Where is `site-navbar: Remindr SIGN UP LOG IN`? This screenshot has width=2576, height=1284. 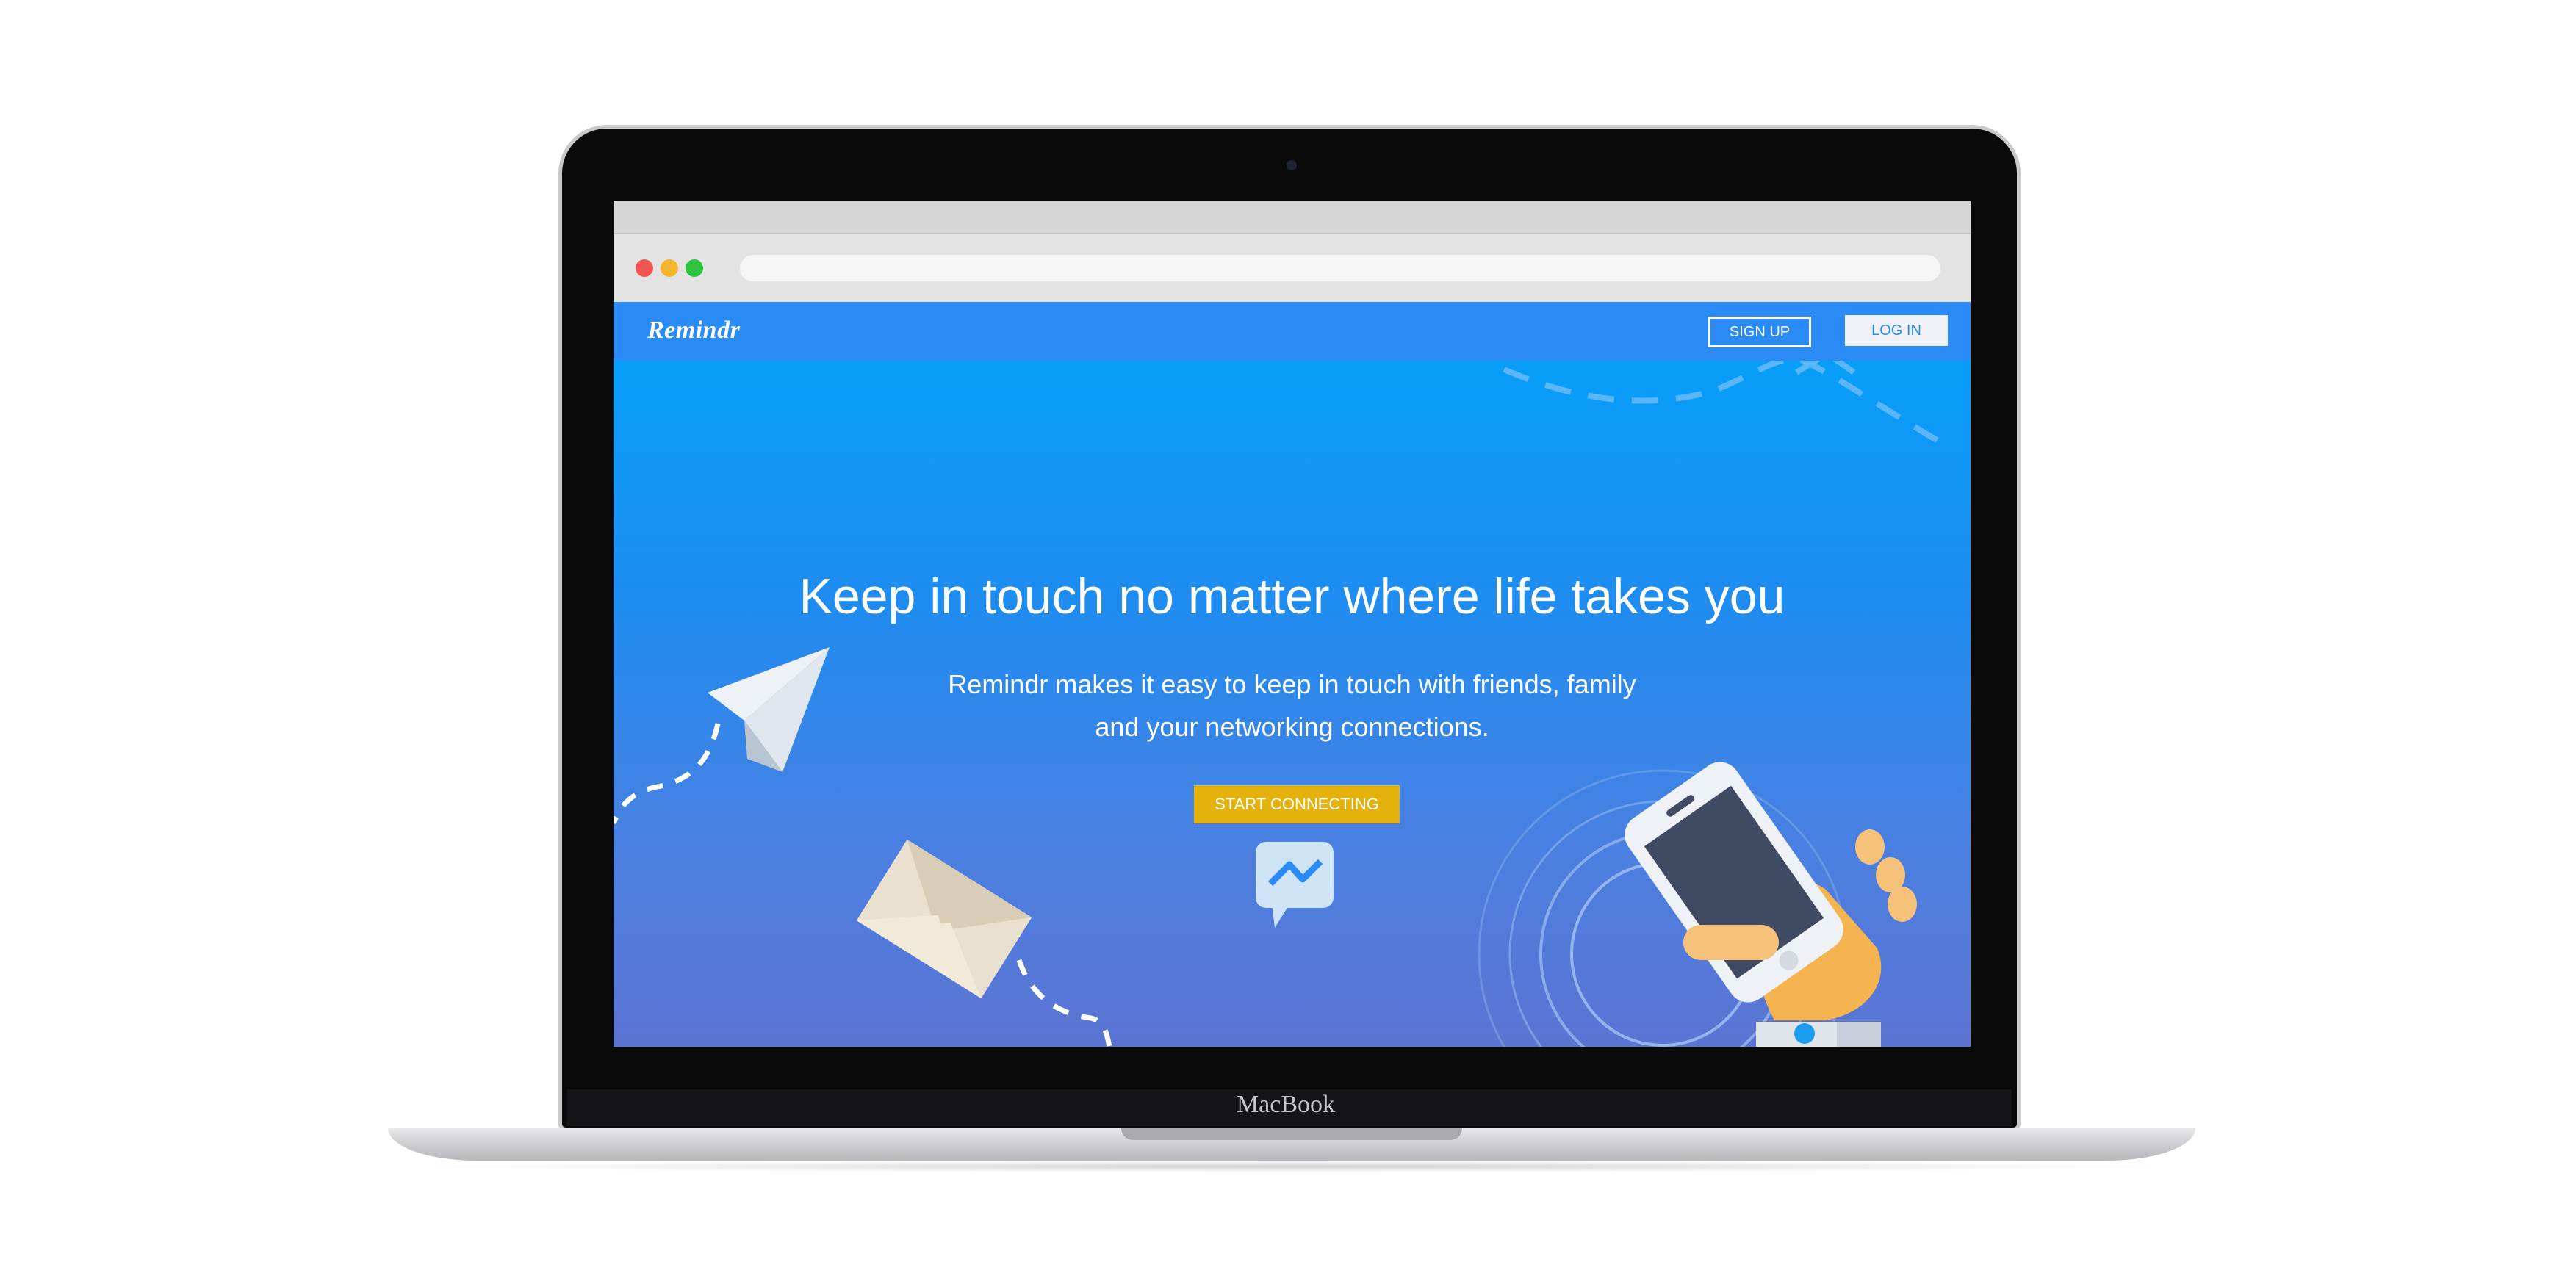
site-navbar: Remindr SIGN UP LOG IN is located at coordinates (1292, 331).